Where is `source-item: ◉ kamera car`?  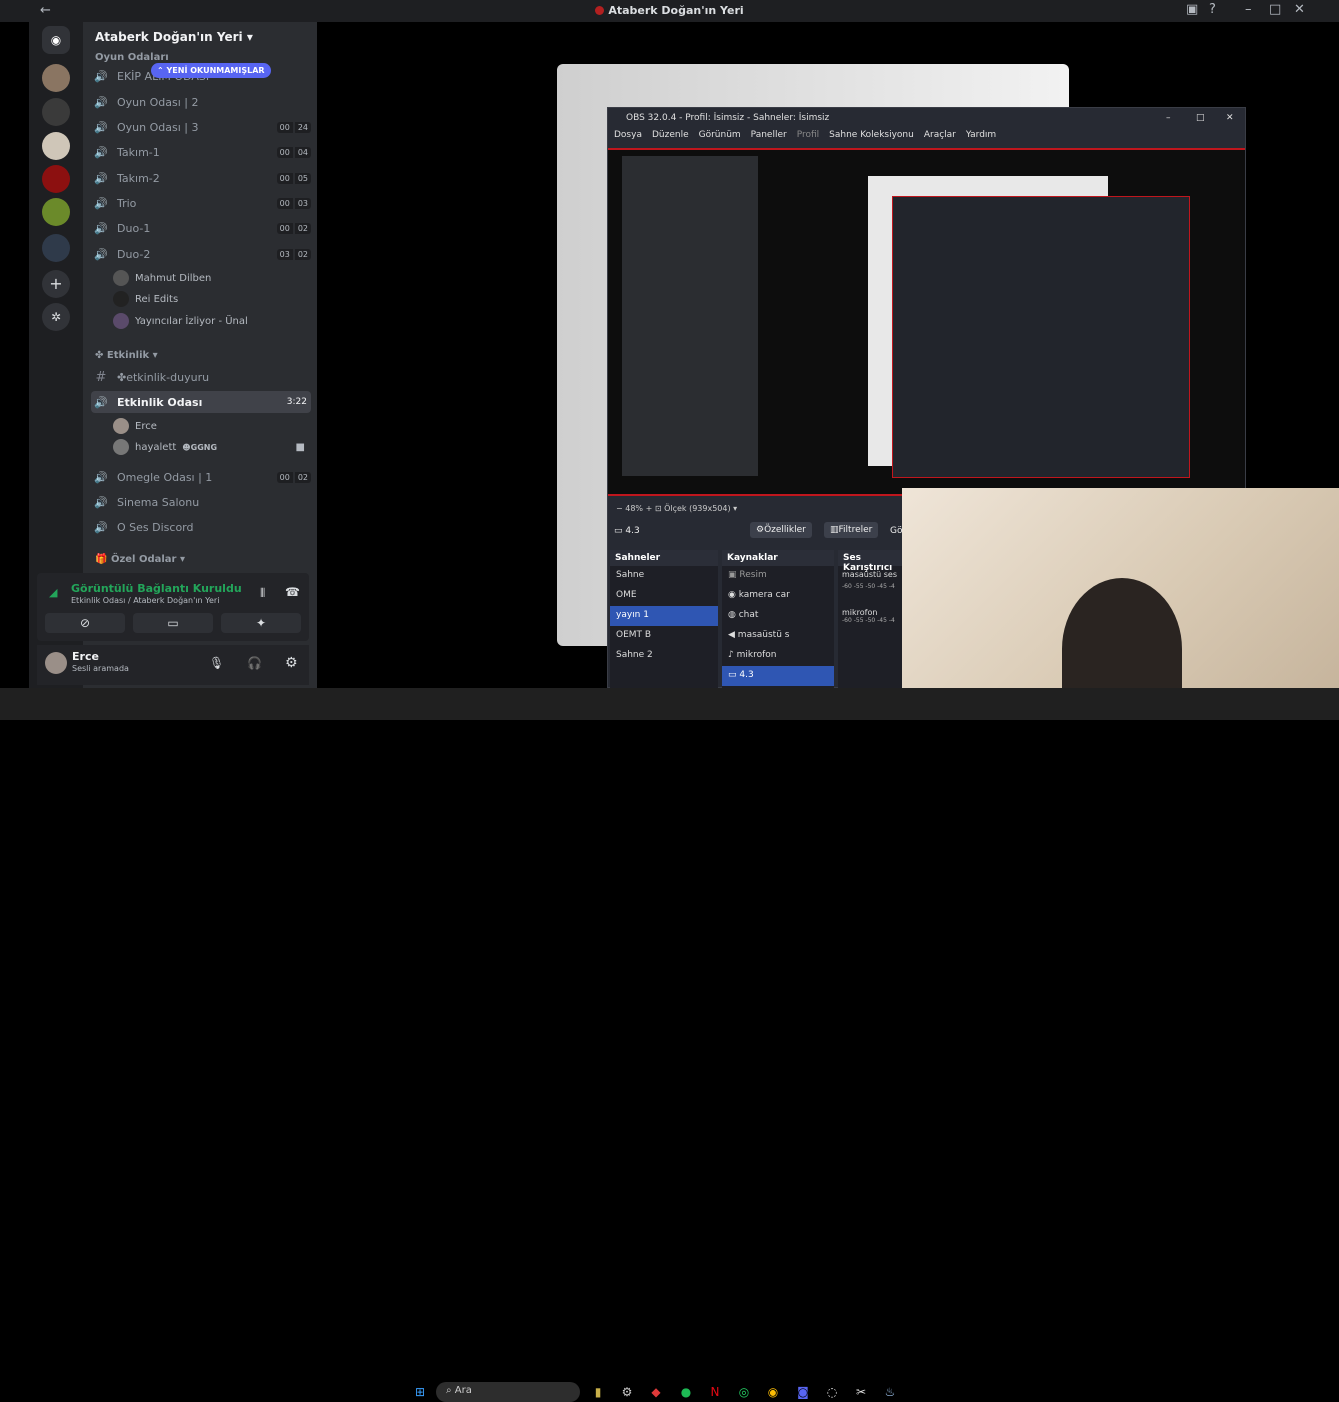
source-item: ◉ kamera car is located at coordinates (778, 596).